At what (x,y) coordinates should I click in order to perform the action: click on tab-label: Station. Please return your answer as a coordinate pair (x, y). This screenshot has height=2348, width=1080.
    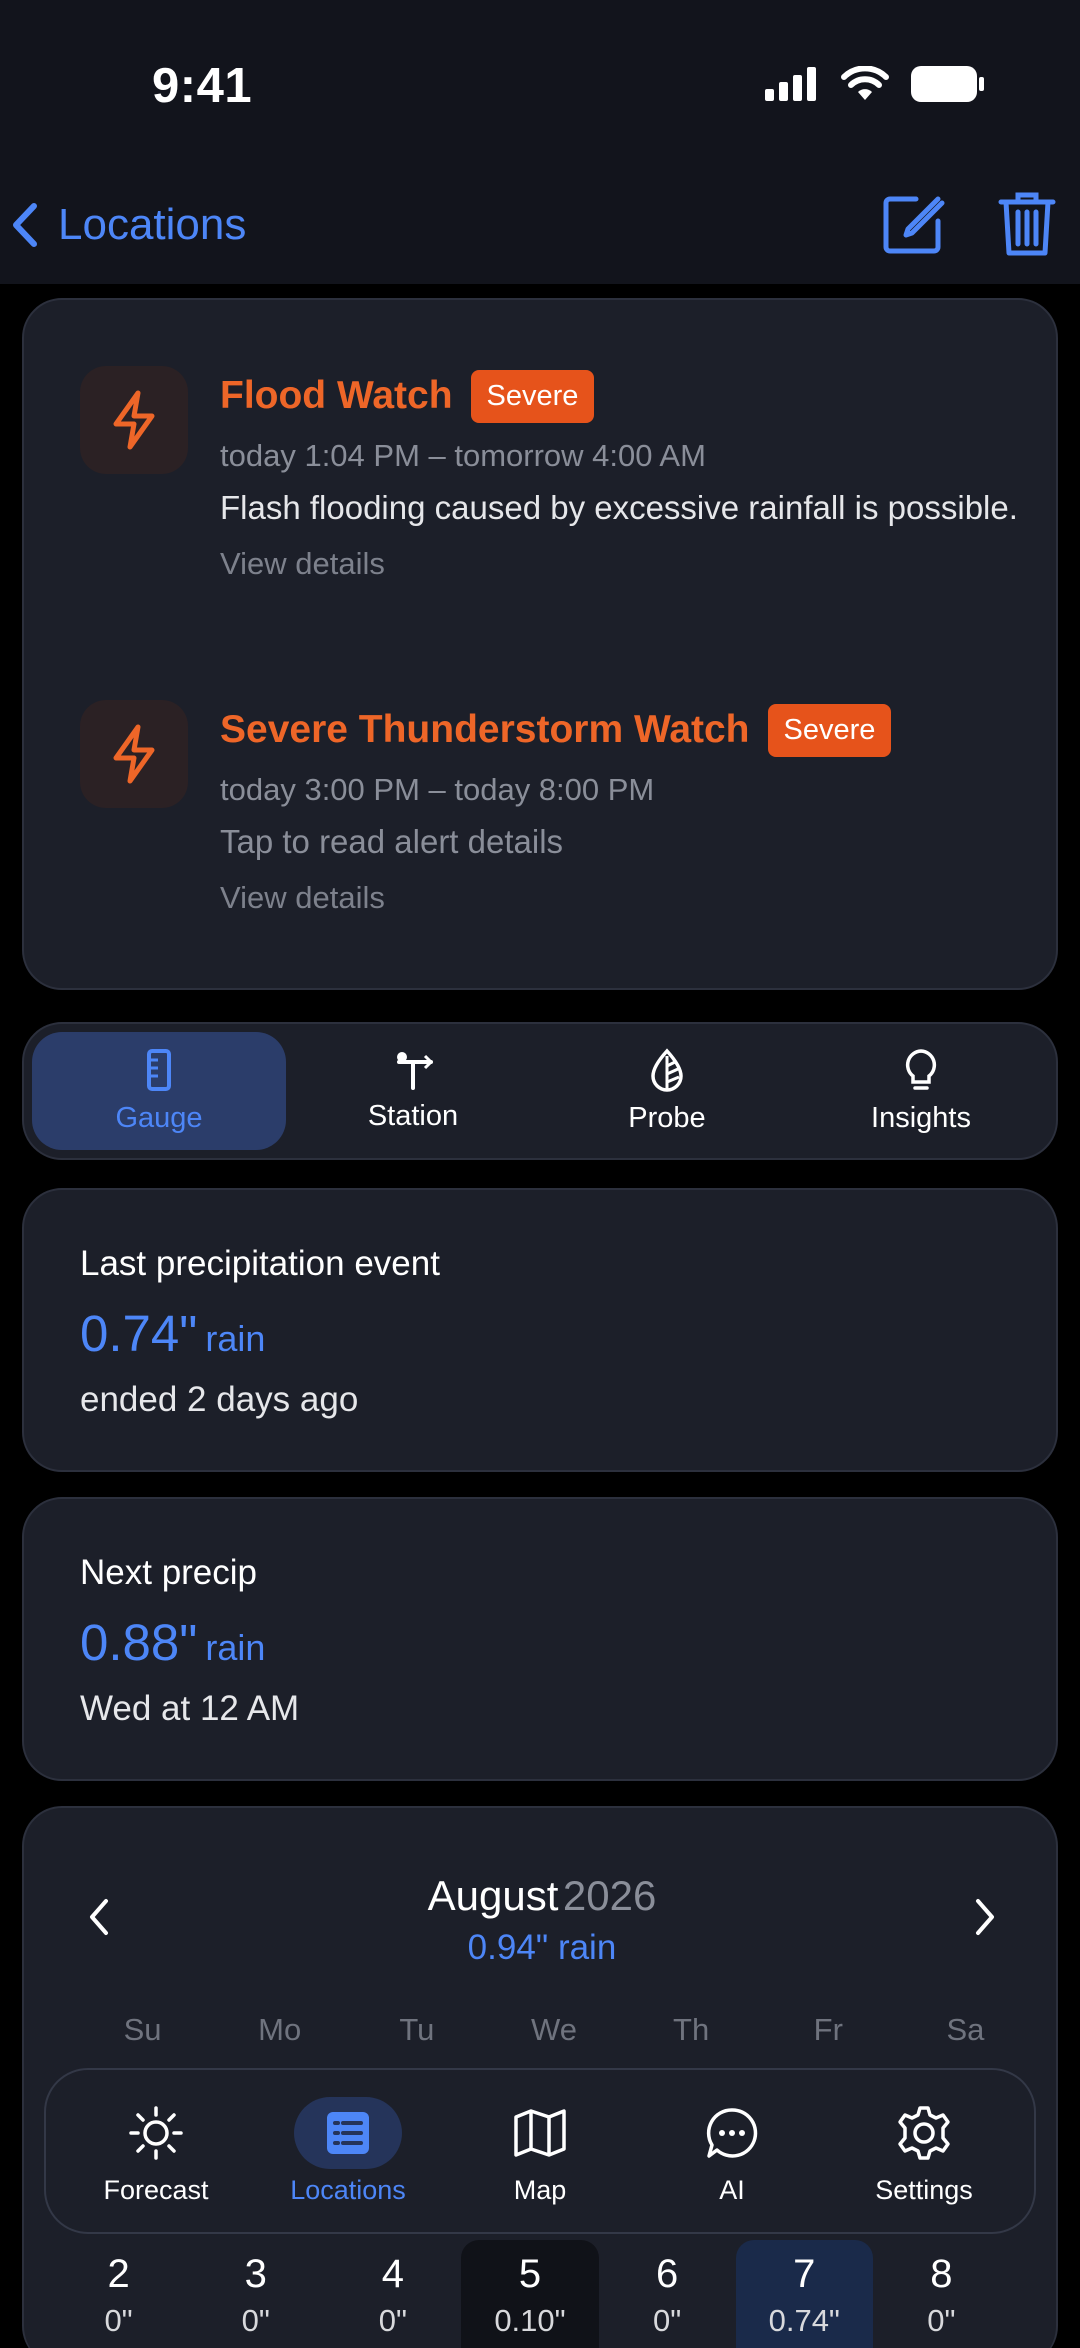
    Looking at the image, I should click on (413, 1115).